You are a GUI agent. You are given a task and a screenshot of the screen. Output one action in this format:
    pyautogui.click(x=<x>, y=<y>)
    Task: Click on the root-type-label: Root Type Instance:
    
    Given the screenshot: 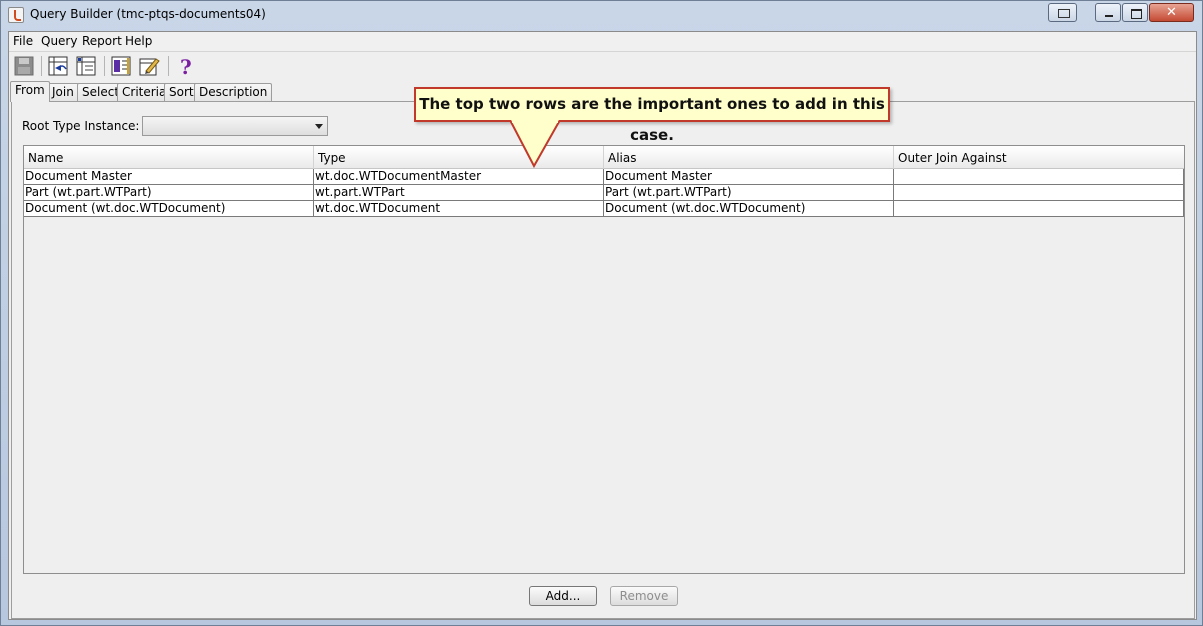 What is the action you would take?
    pyautogui.click(x=81, y=126)
    